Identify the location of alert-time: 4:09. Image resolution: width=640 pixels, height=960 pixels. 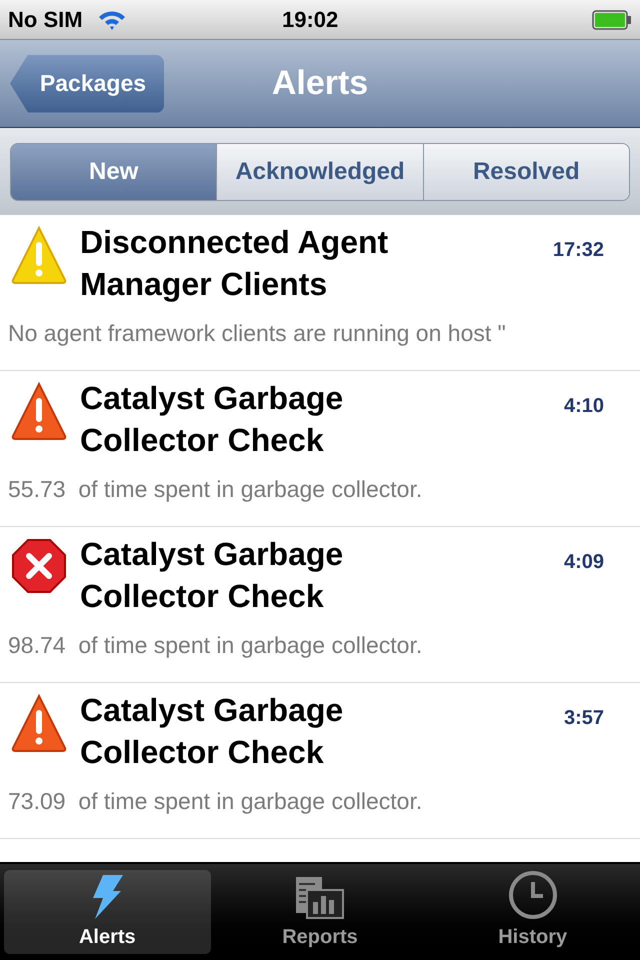
(584, 562).